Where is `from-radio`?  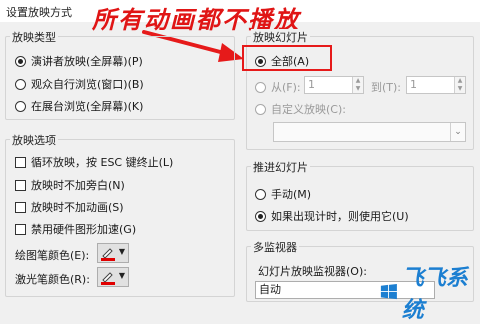
from-radio is located at coordinates (260, 87).